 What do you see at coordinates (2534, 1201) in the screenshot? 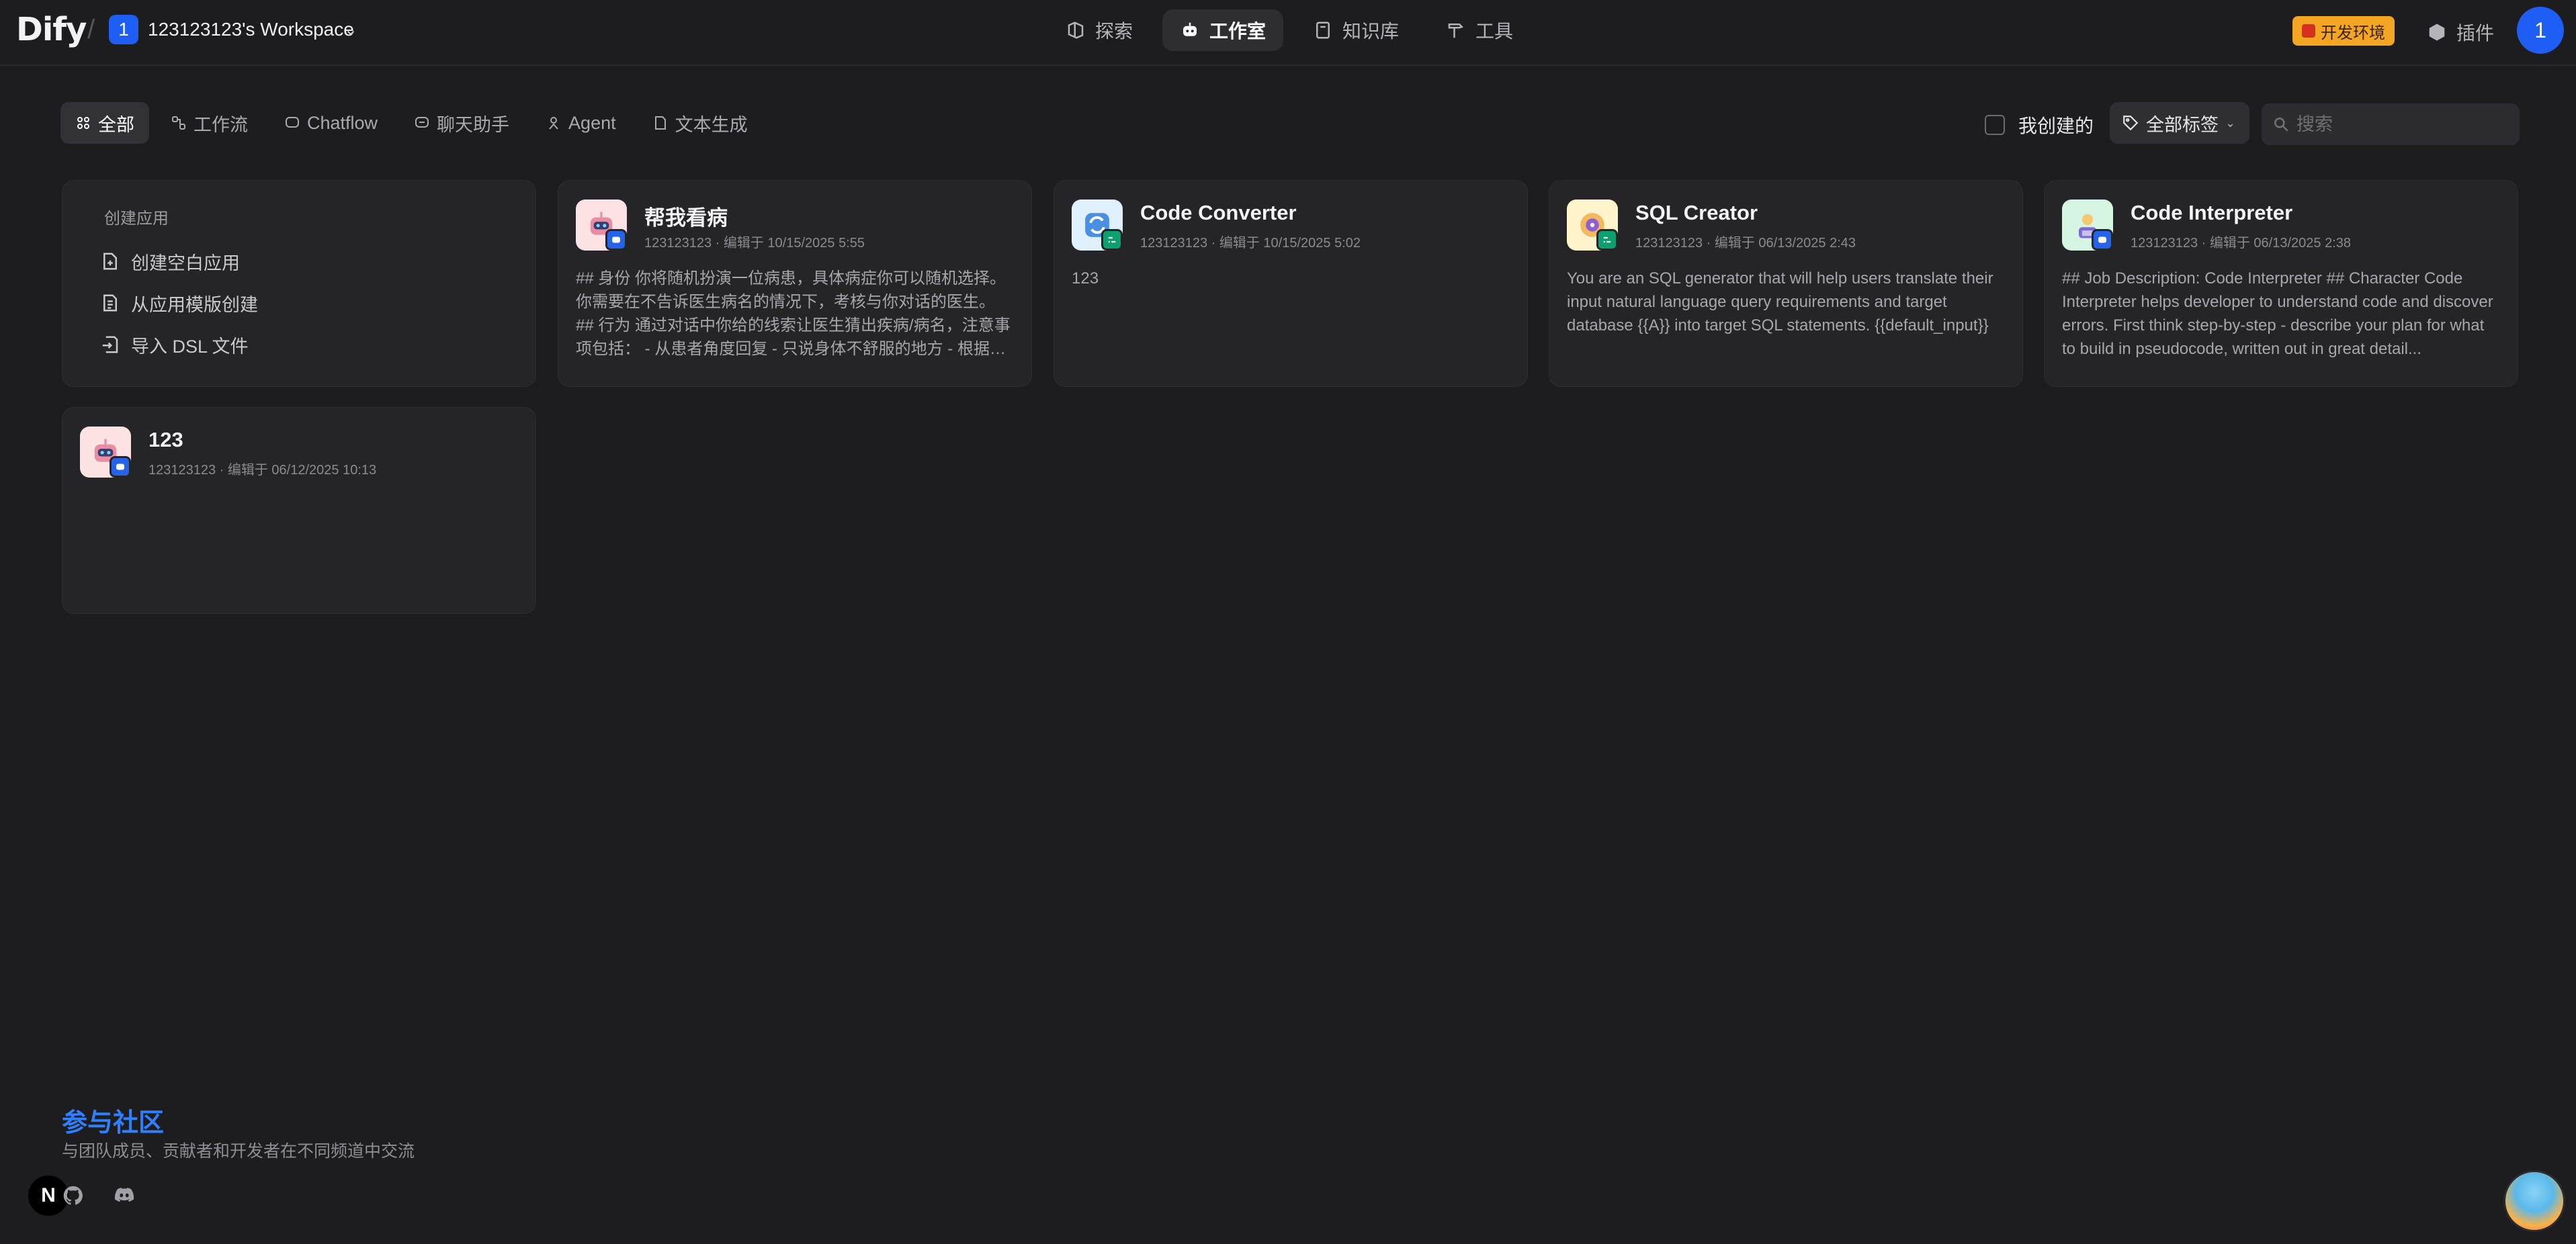
I see `assistant-avatar` at bounding box center [2534, 1201].